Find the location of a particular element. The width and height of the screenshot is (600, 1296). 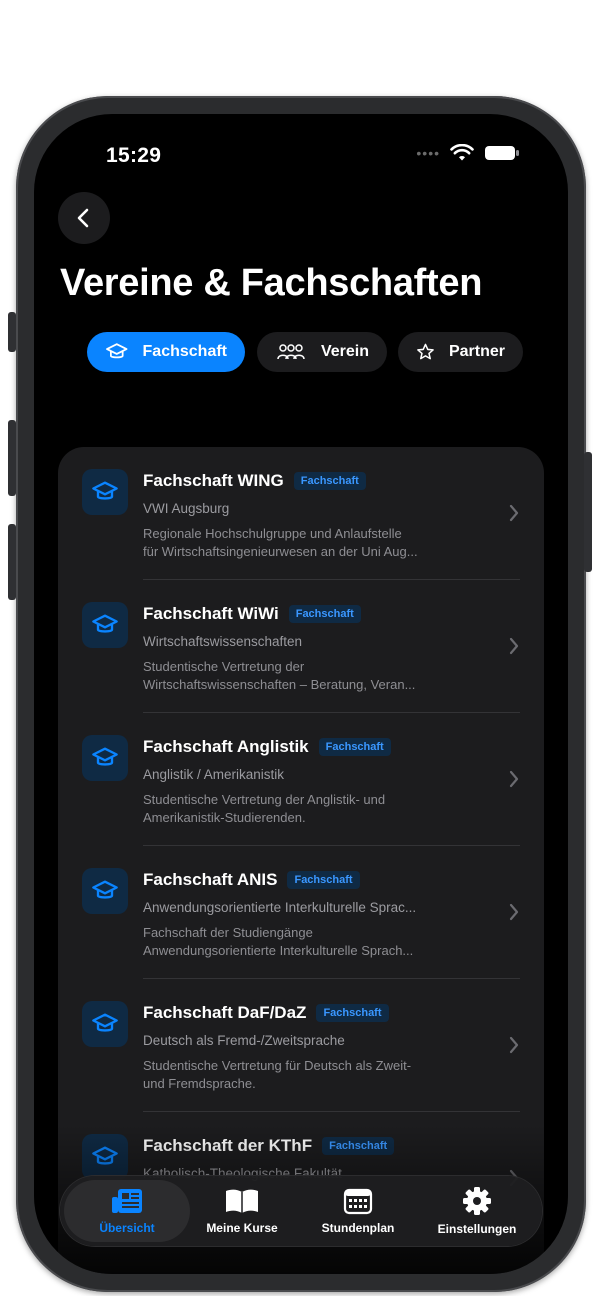

status-icons: •••• is located at coordinates (468, 153).